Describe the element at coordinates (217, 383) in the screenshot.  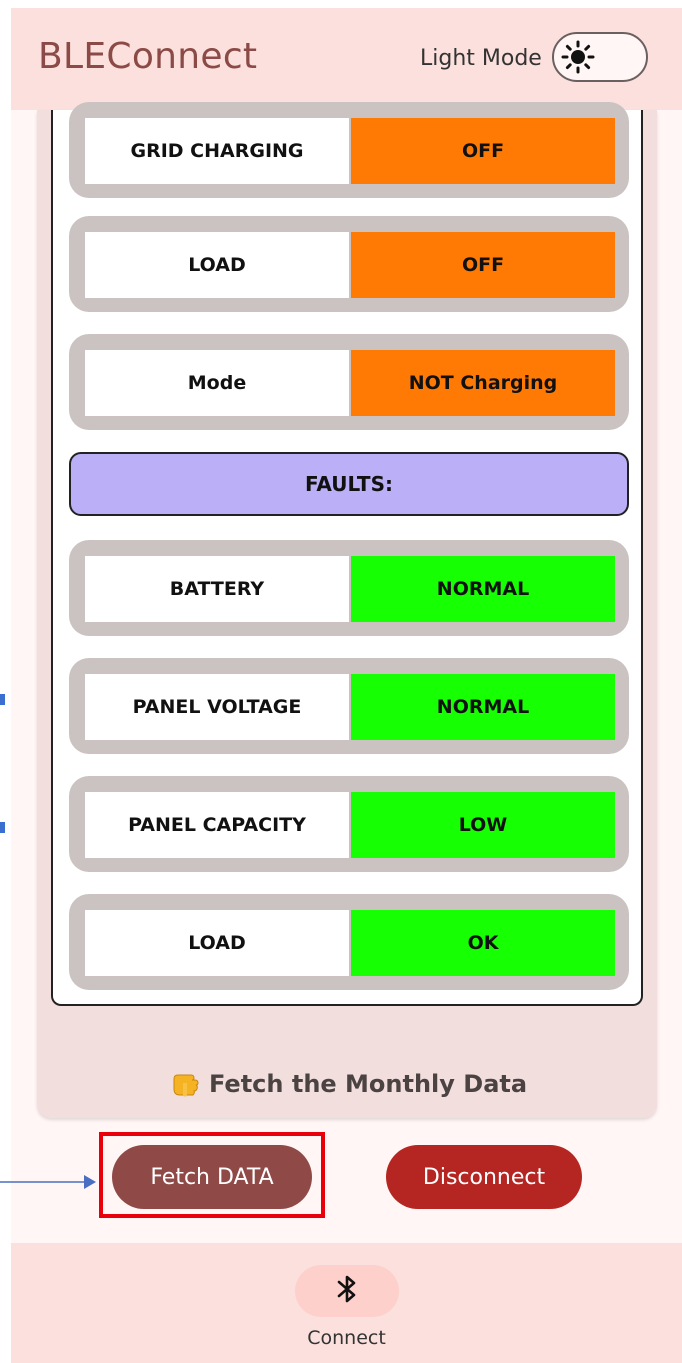
I see `status-label: Mode` at that location.